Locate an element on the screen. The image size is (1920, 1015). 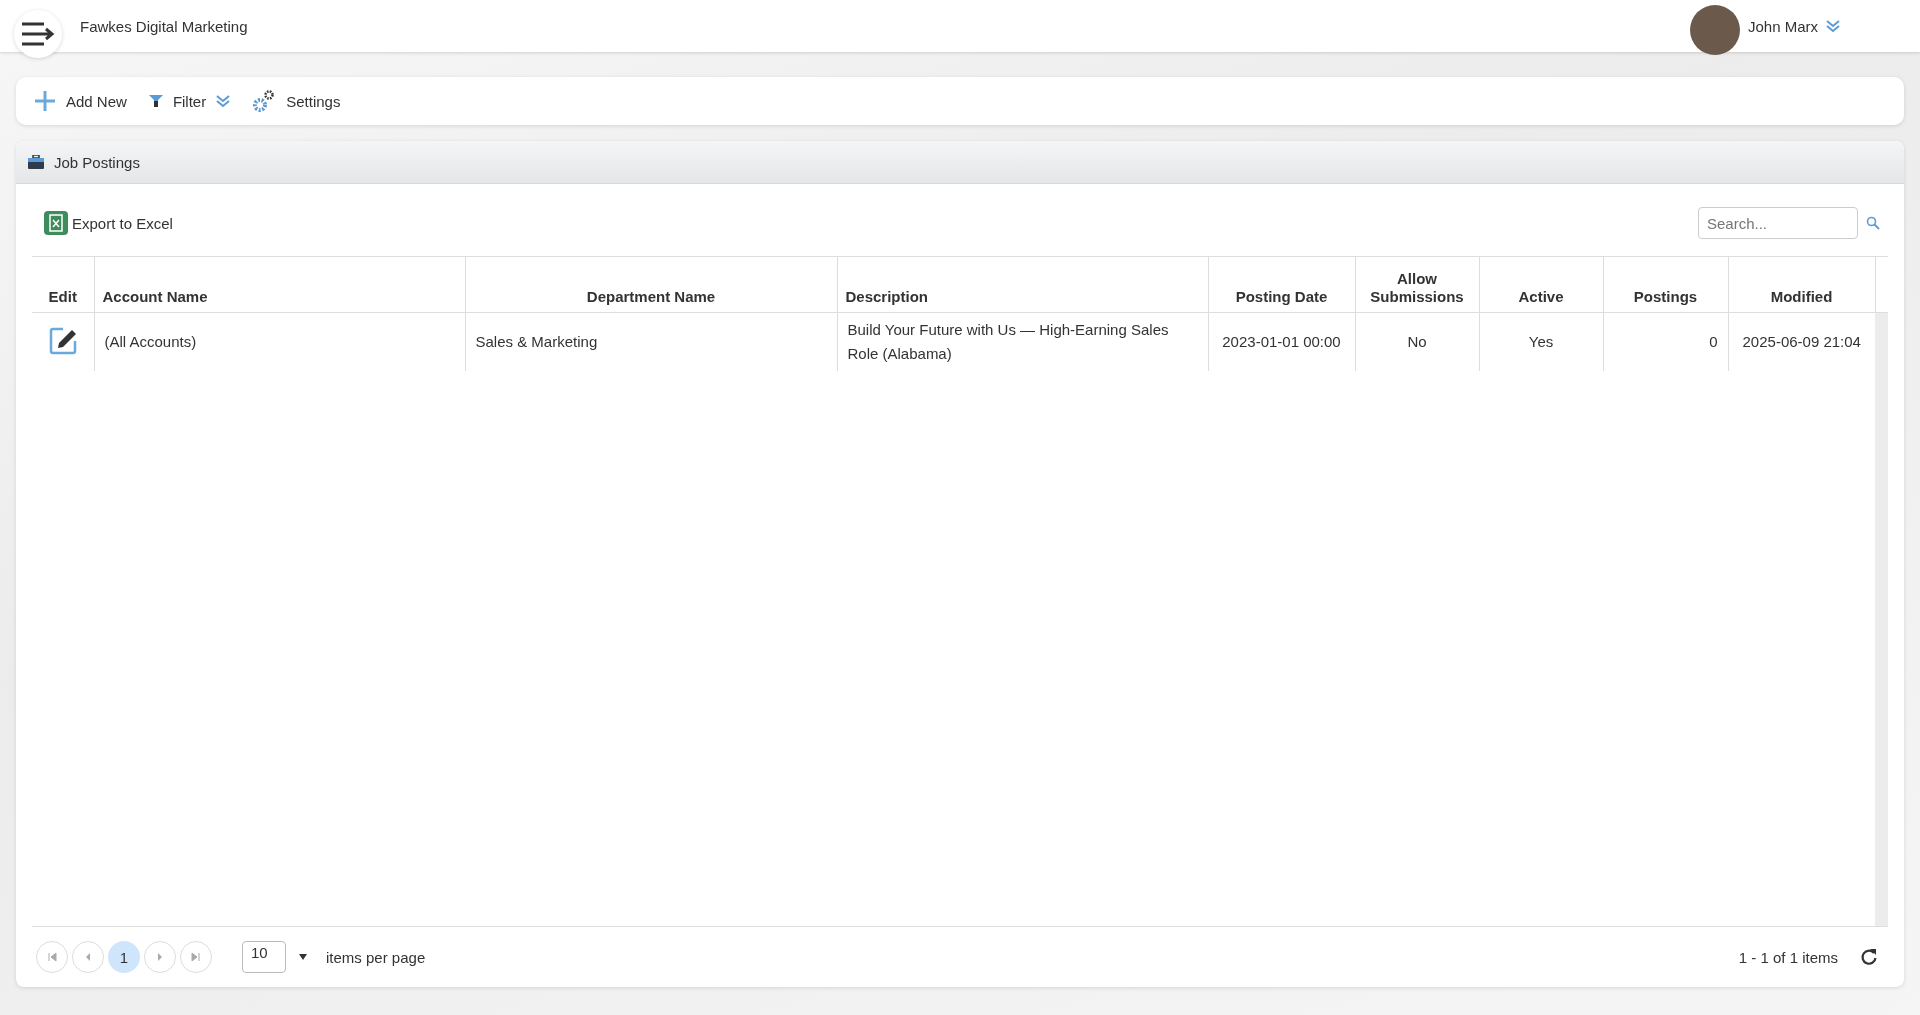
column-header: Allow Submissions is located at coordinates (1417, 285).